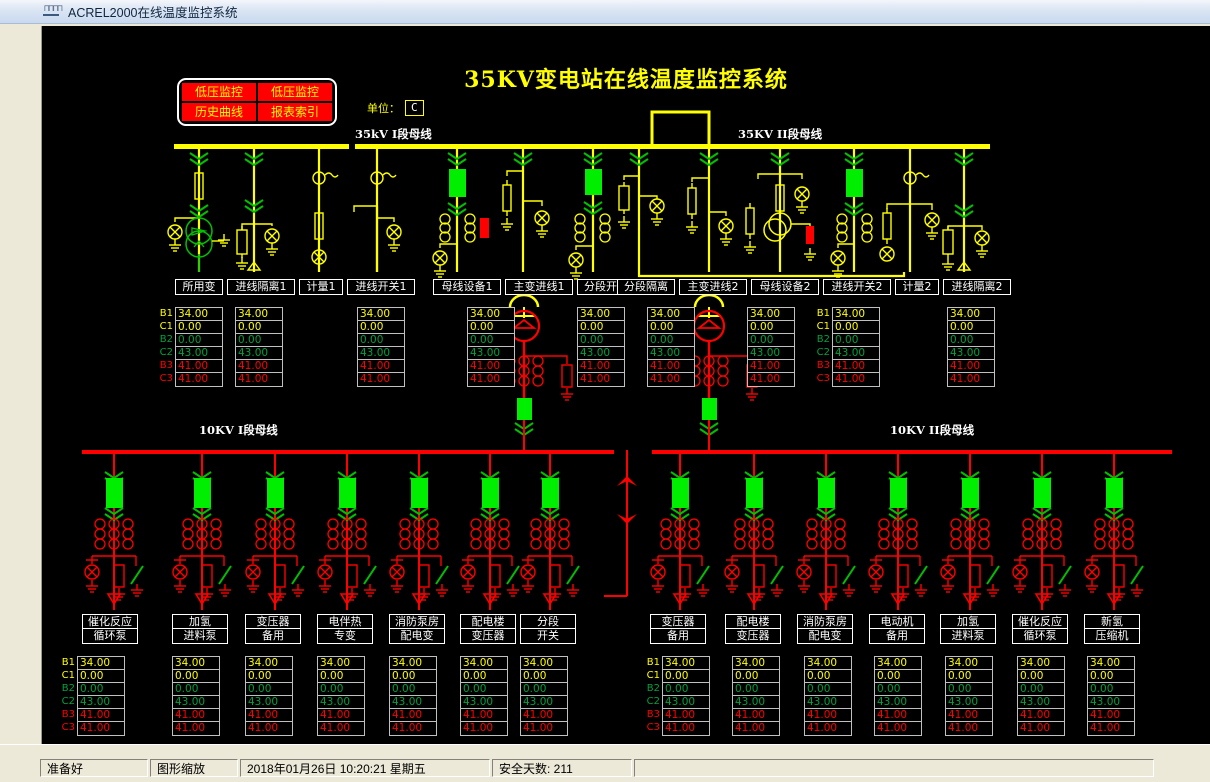 The image size is (1210, 782). I want to click on eq-label-jiliang1: 计量1, so click(321, 287).